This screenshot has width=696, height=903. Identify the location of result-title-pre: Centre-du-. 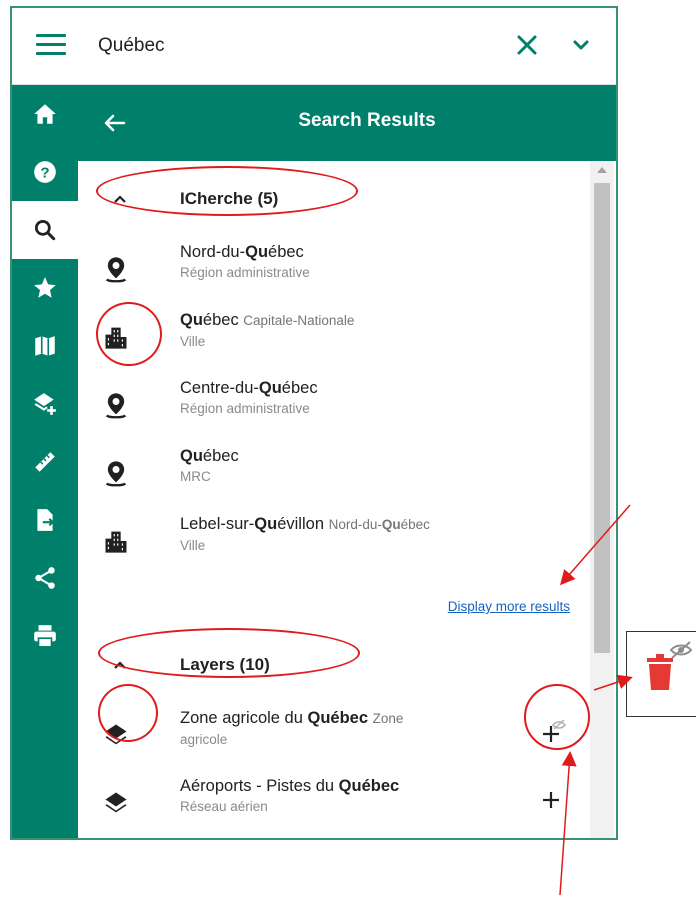
(219, 388).